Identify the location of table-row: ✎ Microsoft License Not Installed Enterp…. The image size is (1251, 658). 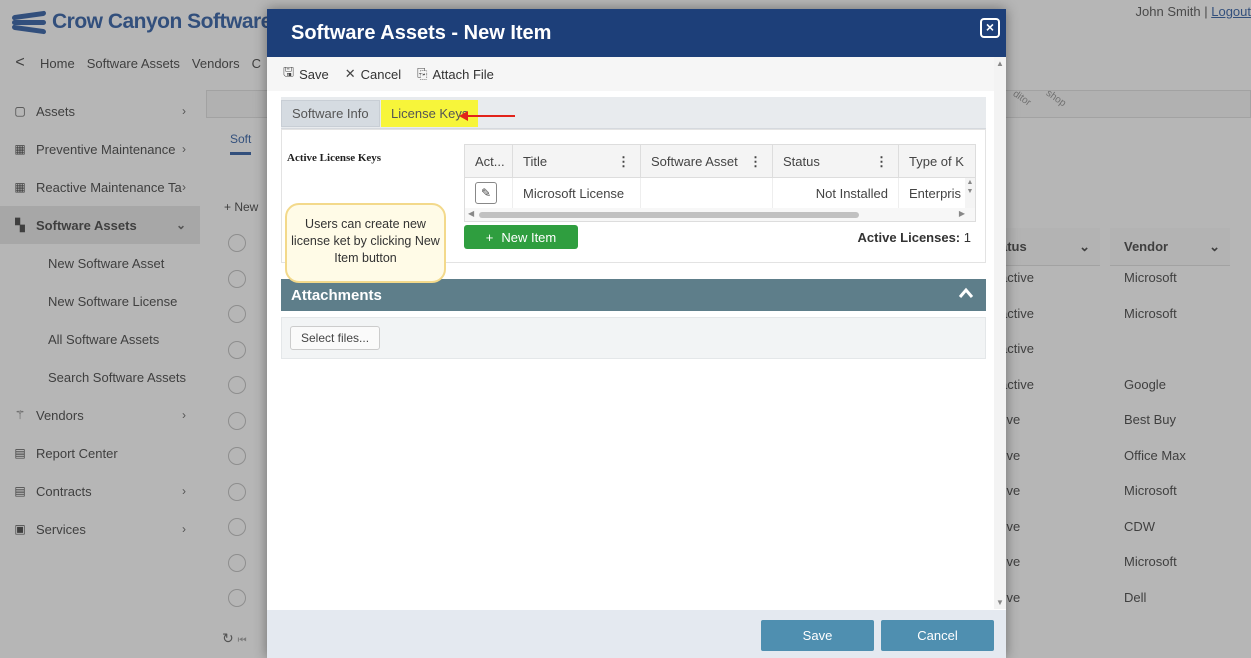
(720, 193).